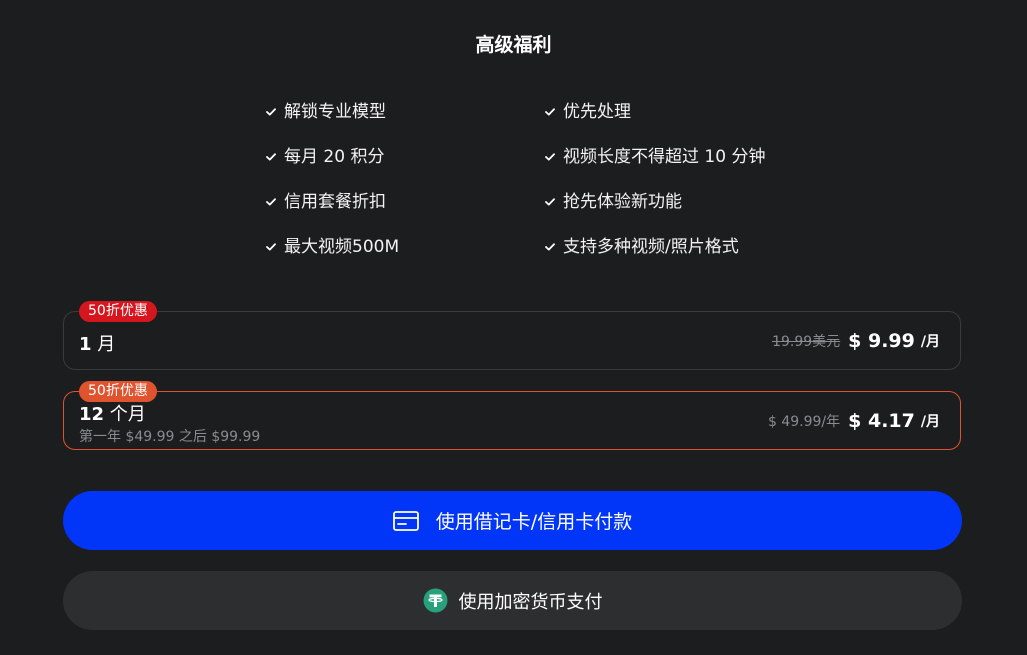 The height and width of the screenshot is (655, 1027). Describe the element at coordinates (881, 420) in the screenshot. I see `discounted-price: $ 4.17` at that location.